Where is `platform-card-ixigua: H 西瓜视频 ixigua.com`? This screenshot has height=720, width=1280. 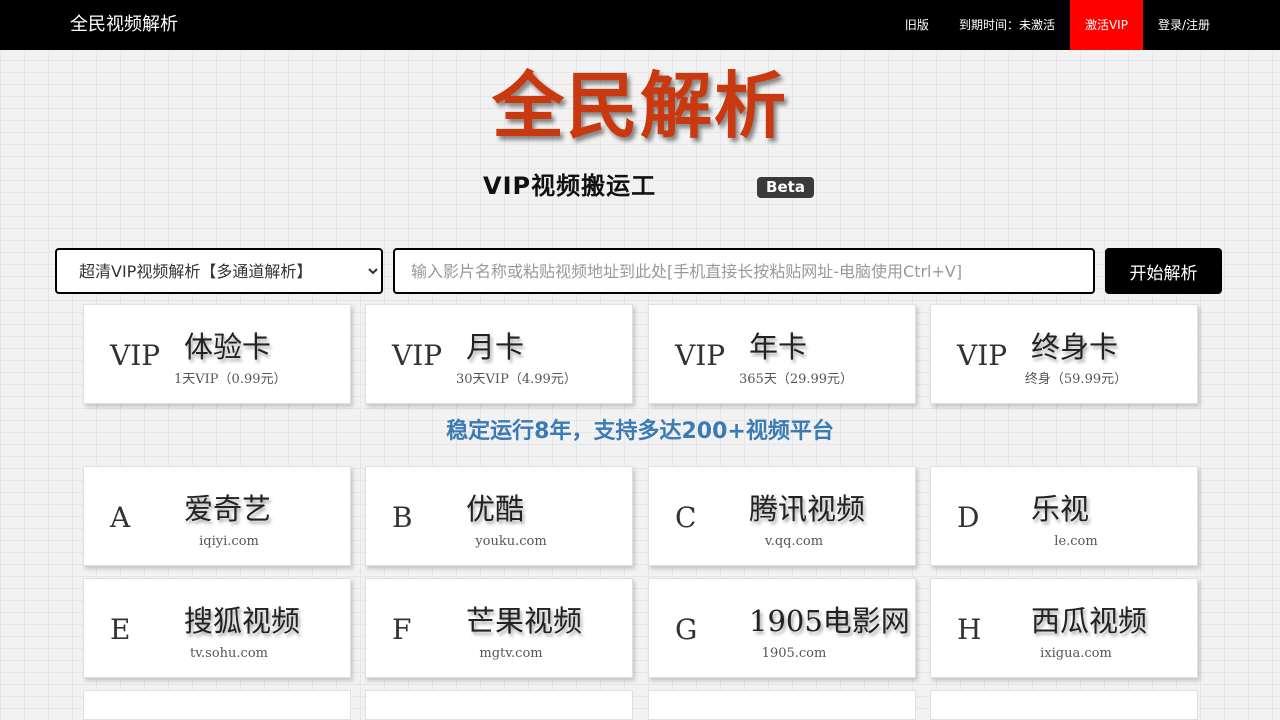 platform-card-ixigua: H 西瓜视频 ixigua.com is located at coordinates (1064, 628).